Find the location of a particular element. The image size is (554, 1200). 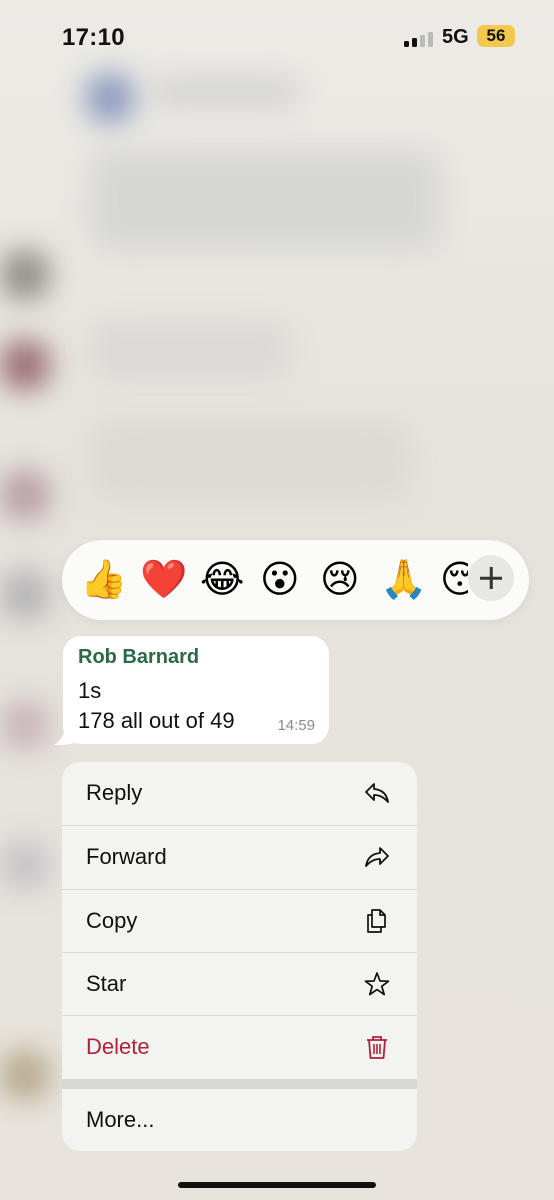

message-timestamp: 14:59 is located at coordinates (296, 725).